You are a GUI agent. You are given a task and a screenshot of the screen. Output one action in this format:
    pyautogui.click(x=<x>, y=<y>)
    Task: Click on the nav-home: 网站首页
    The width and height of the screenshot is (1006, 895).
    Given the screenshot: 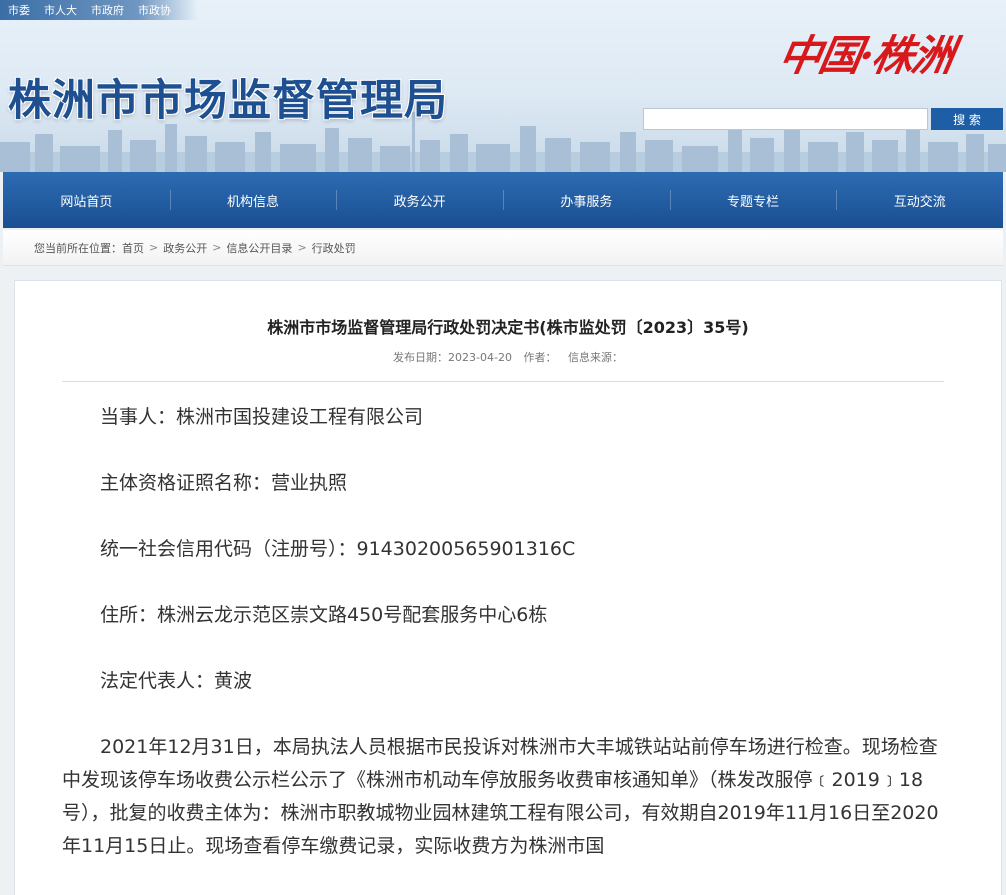 What is the action you would take?
    pyautogui.click(x=86, y=200)
    